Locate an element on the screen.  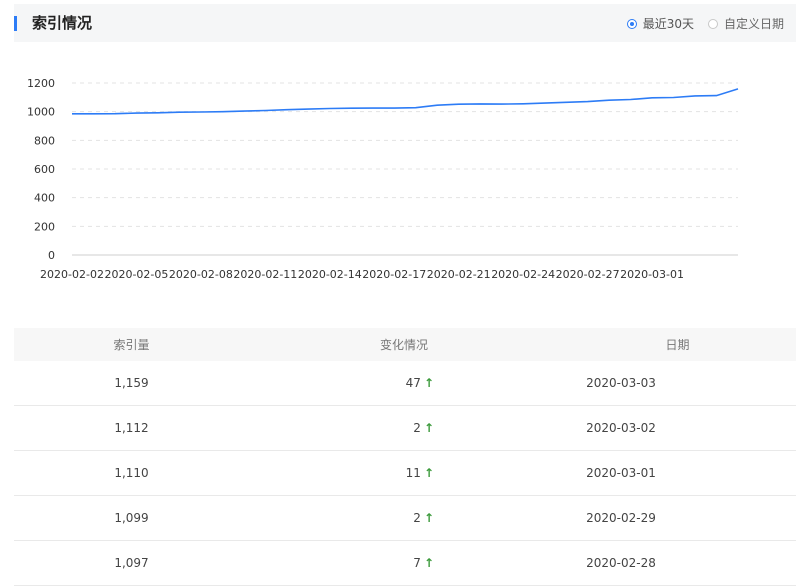
change-value: 11 is located at coordinates (413, 473).